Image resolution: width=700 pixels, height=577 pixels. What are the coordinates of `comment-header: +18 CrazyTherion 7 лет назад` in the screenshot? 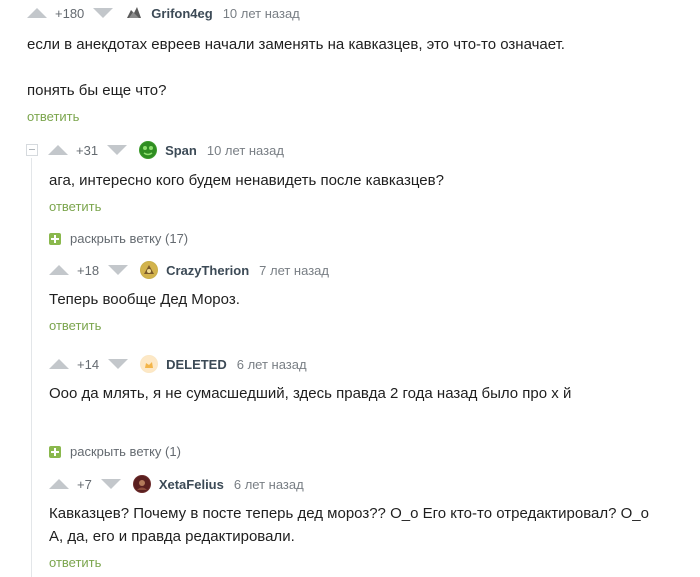 It's located at (189, 270).